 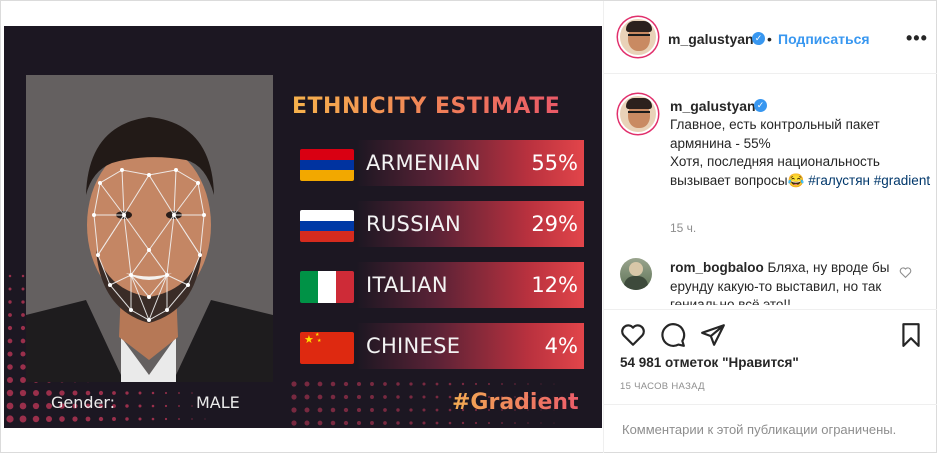 What do you see at coordinates (561, 346) in the screenshot?
I see `ethnicity-percent: 4%` at bounding box center [561, 346].